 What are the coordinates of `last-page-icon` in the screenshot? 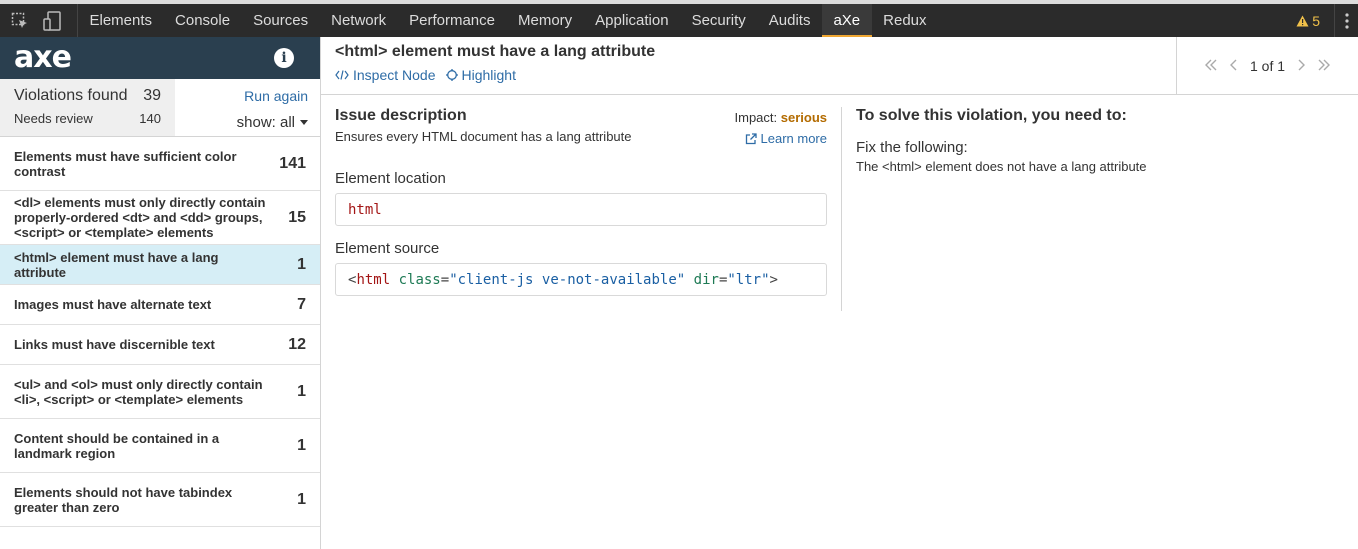 It's located at (1324, 66).